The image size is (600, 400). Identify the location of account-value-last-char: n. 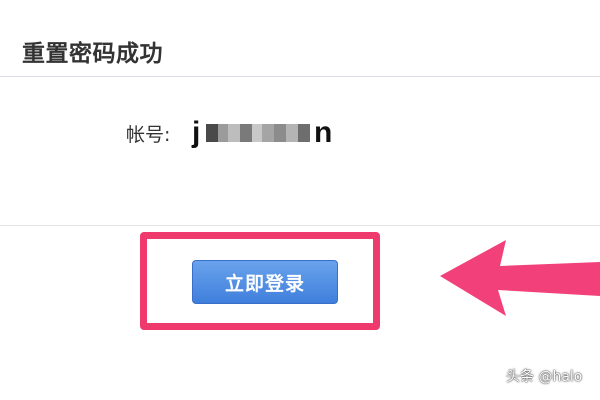
(323, 132).